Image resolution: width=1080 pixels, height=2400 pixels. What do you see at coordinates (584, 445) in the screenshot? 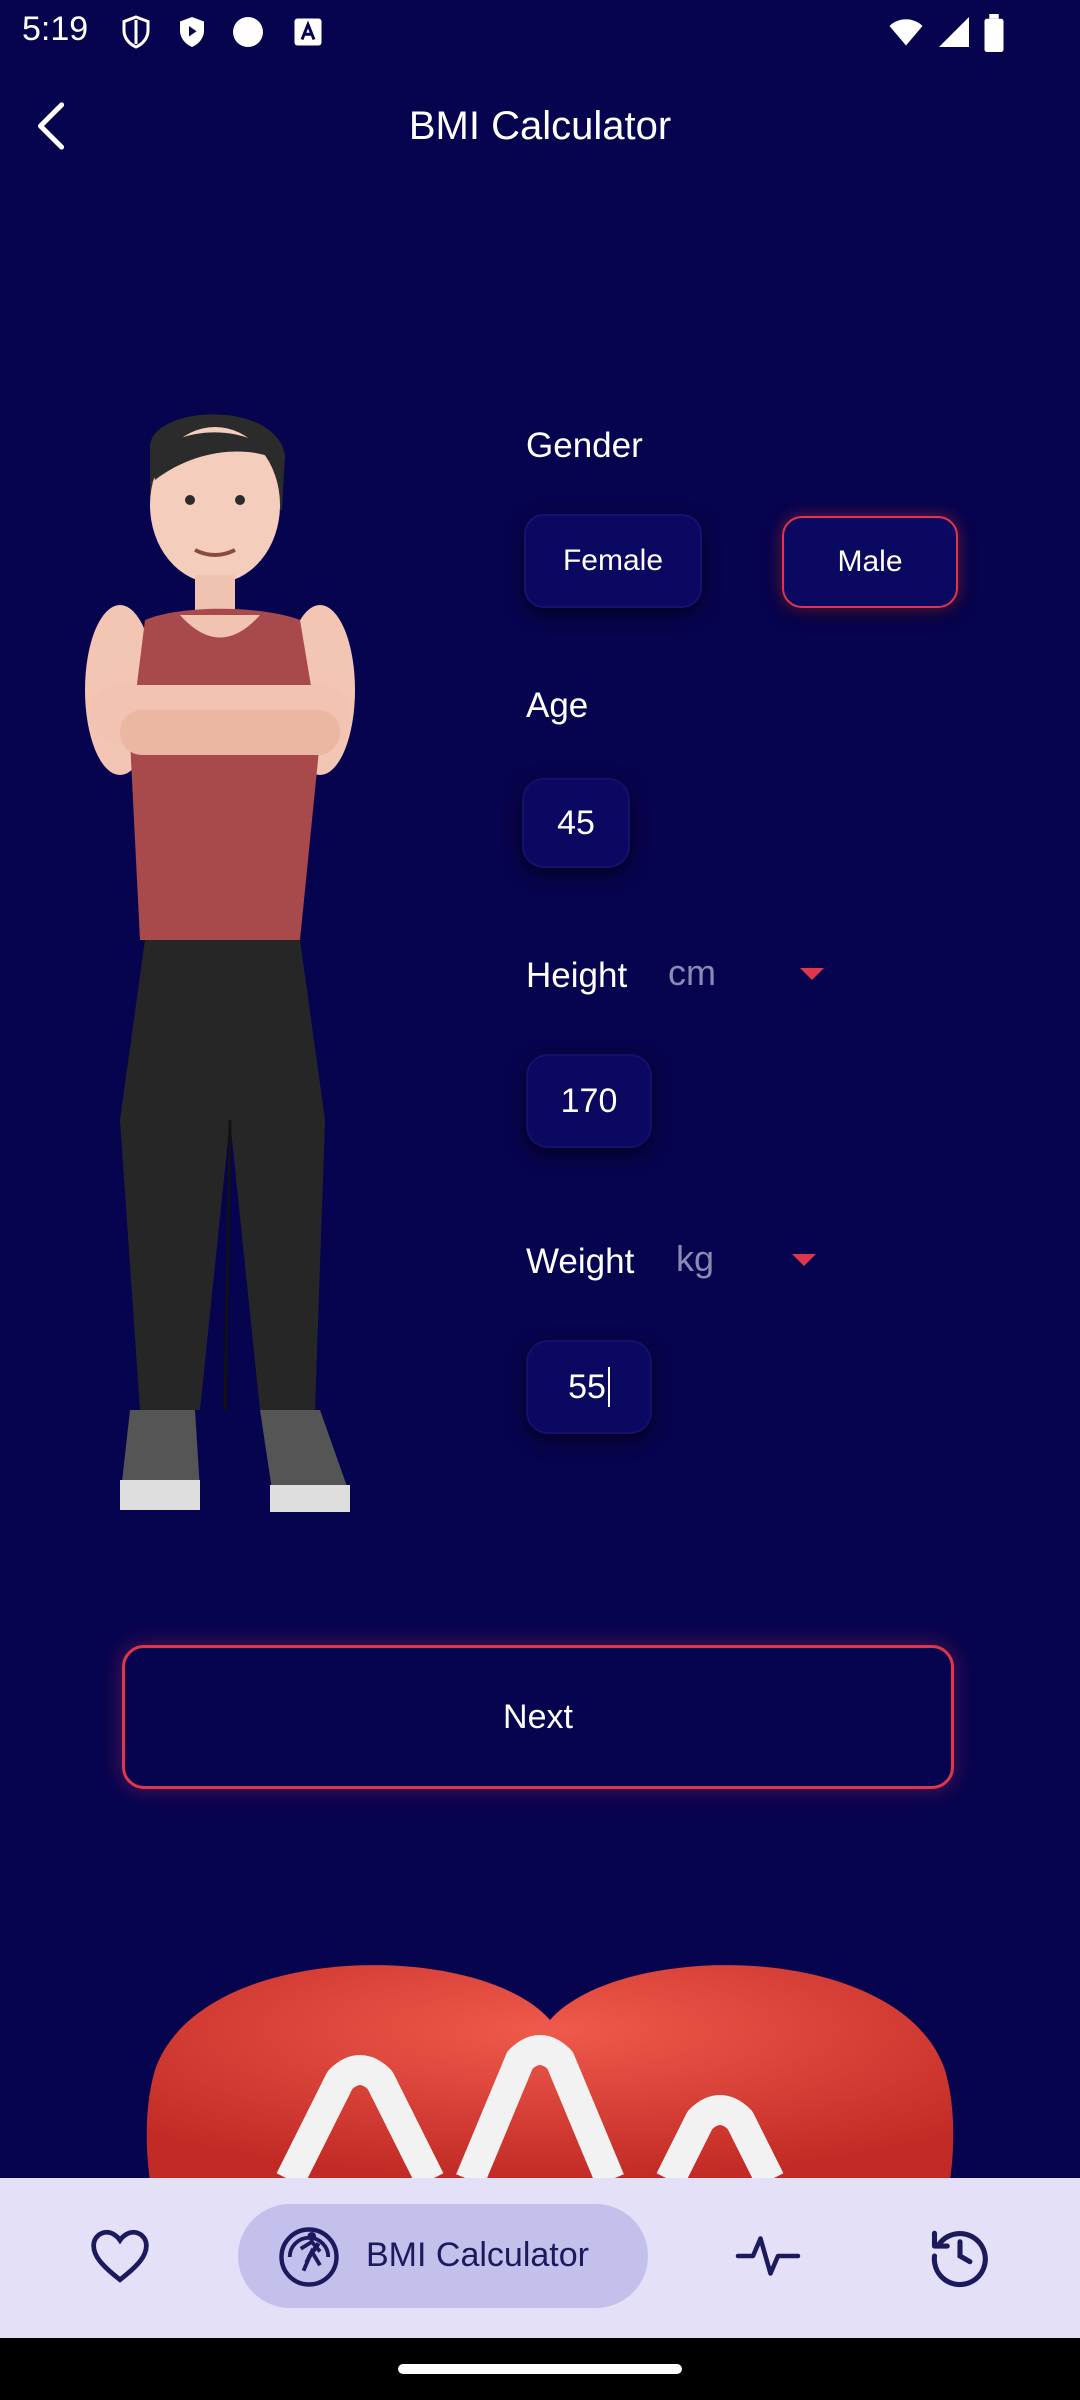
I see `gender-label: Gender` at bounding box center [584, 445].